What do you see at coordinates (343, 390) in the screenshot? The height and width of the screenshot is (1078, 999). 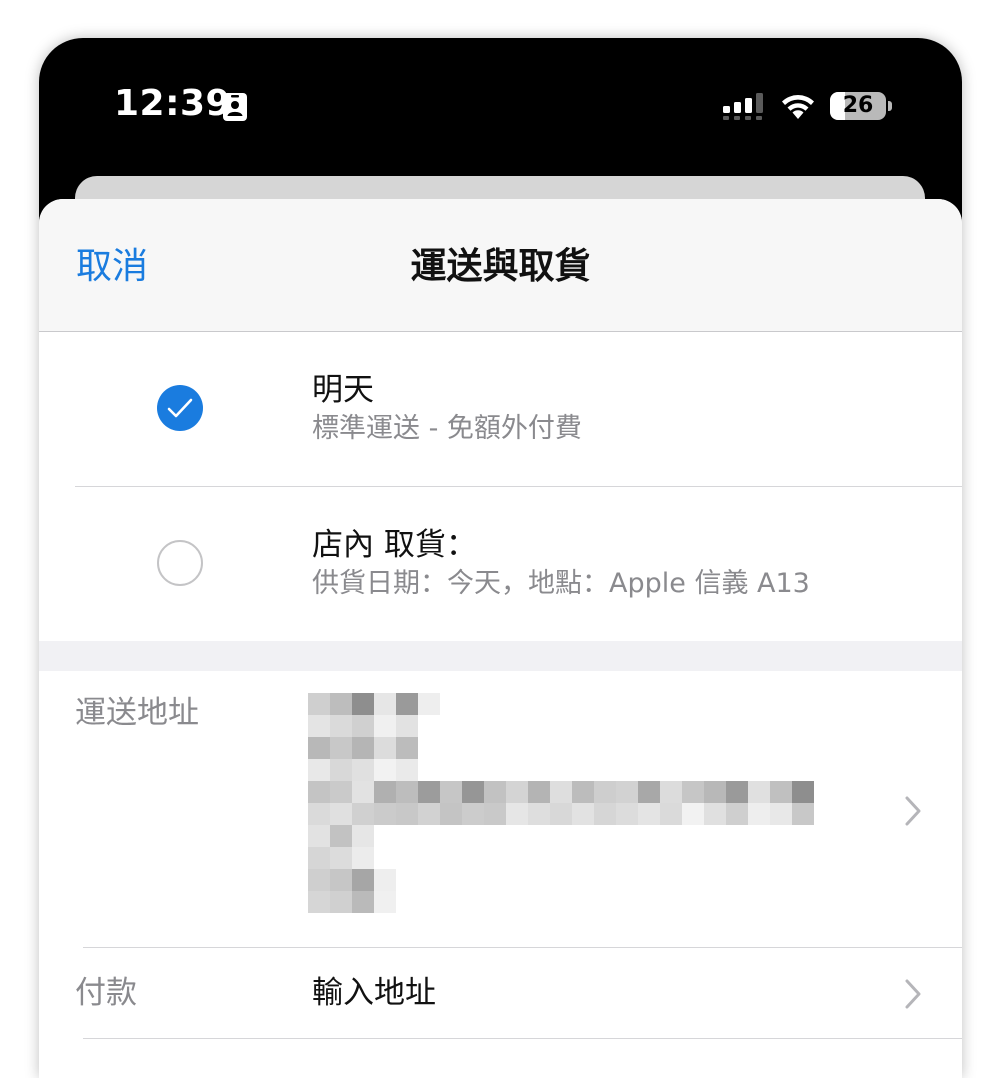 I see `option-title: 明天` at bounding box center [343, 390].